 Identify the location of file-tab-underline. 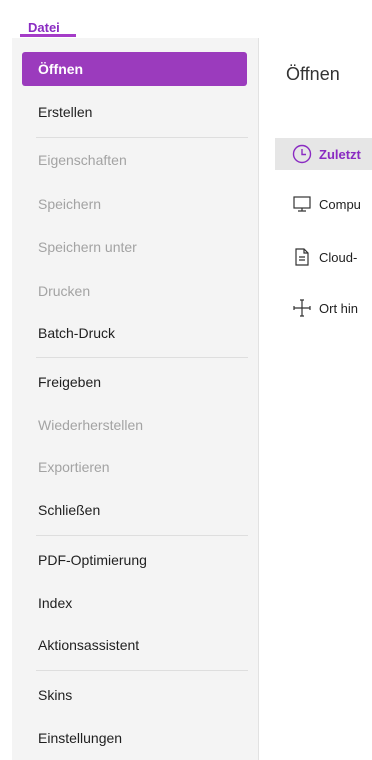
(48, 35).